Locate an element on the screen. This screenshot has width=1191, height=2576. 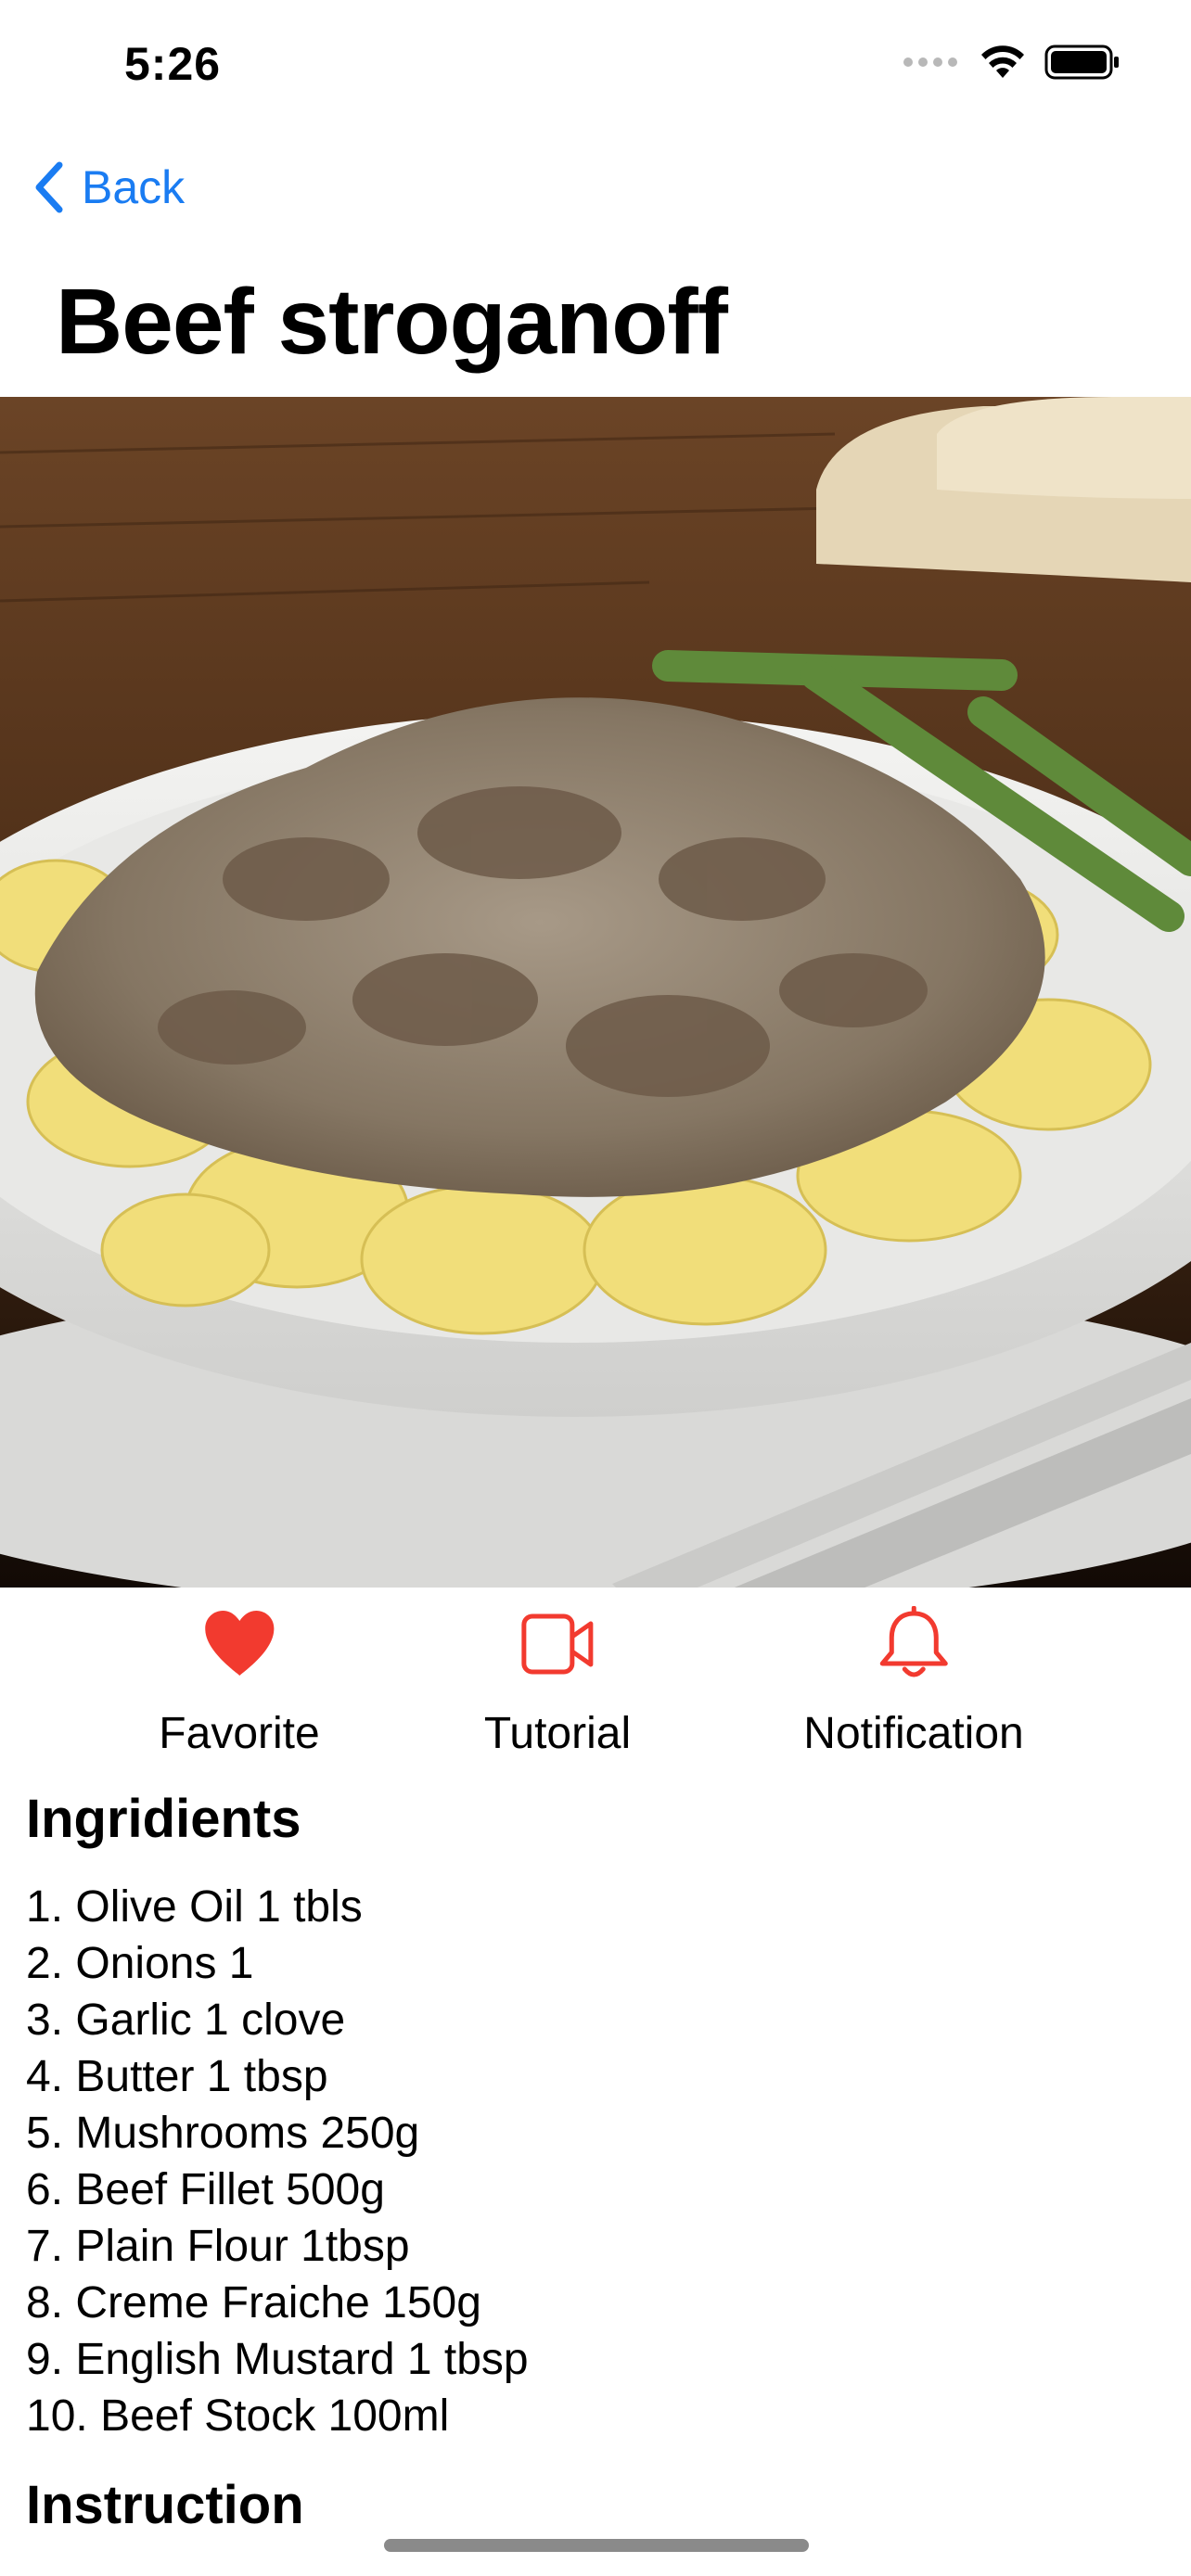
list-item: 3. Garlic 1 clove is located at coordinates (186, 2021).